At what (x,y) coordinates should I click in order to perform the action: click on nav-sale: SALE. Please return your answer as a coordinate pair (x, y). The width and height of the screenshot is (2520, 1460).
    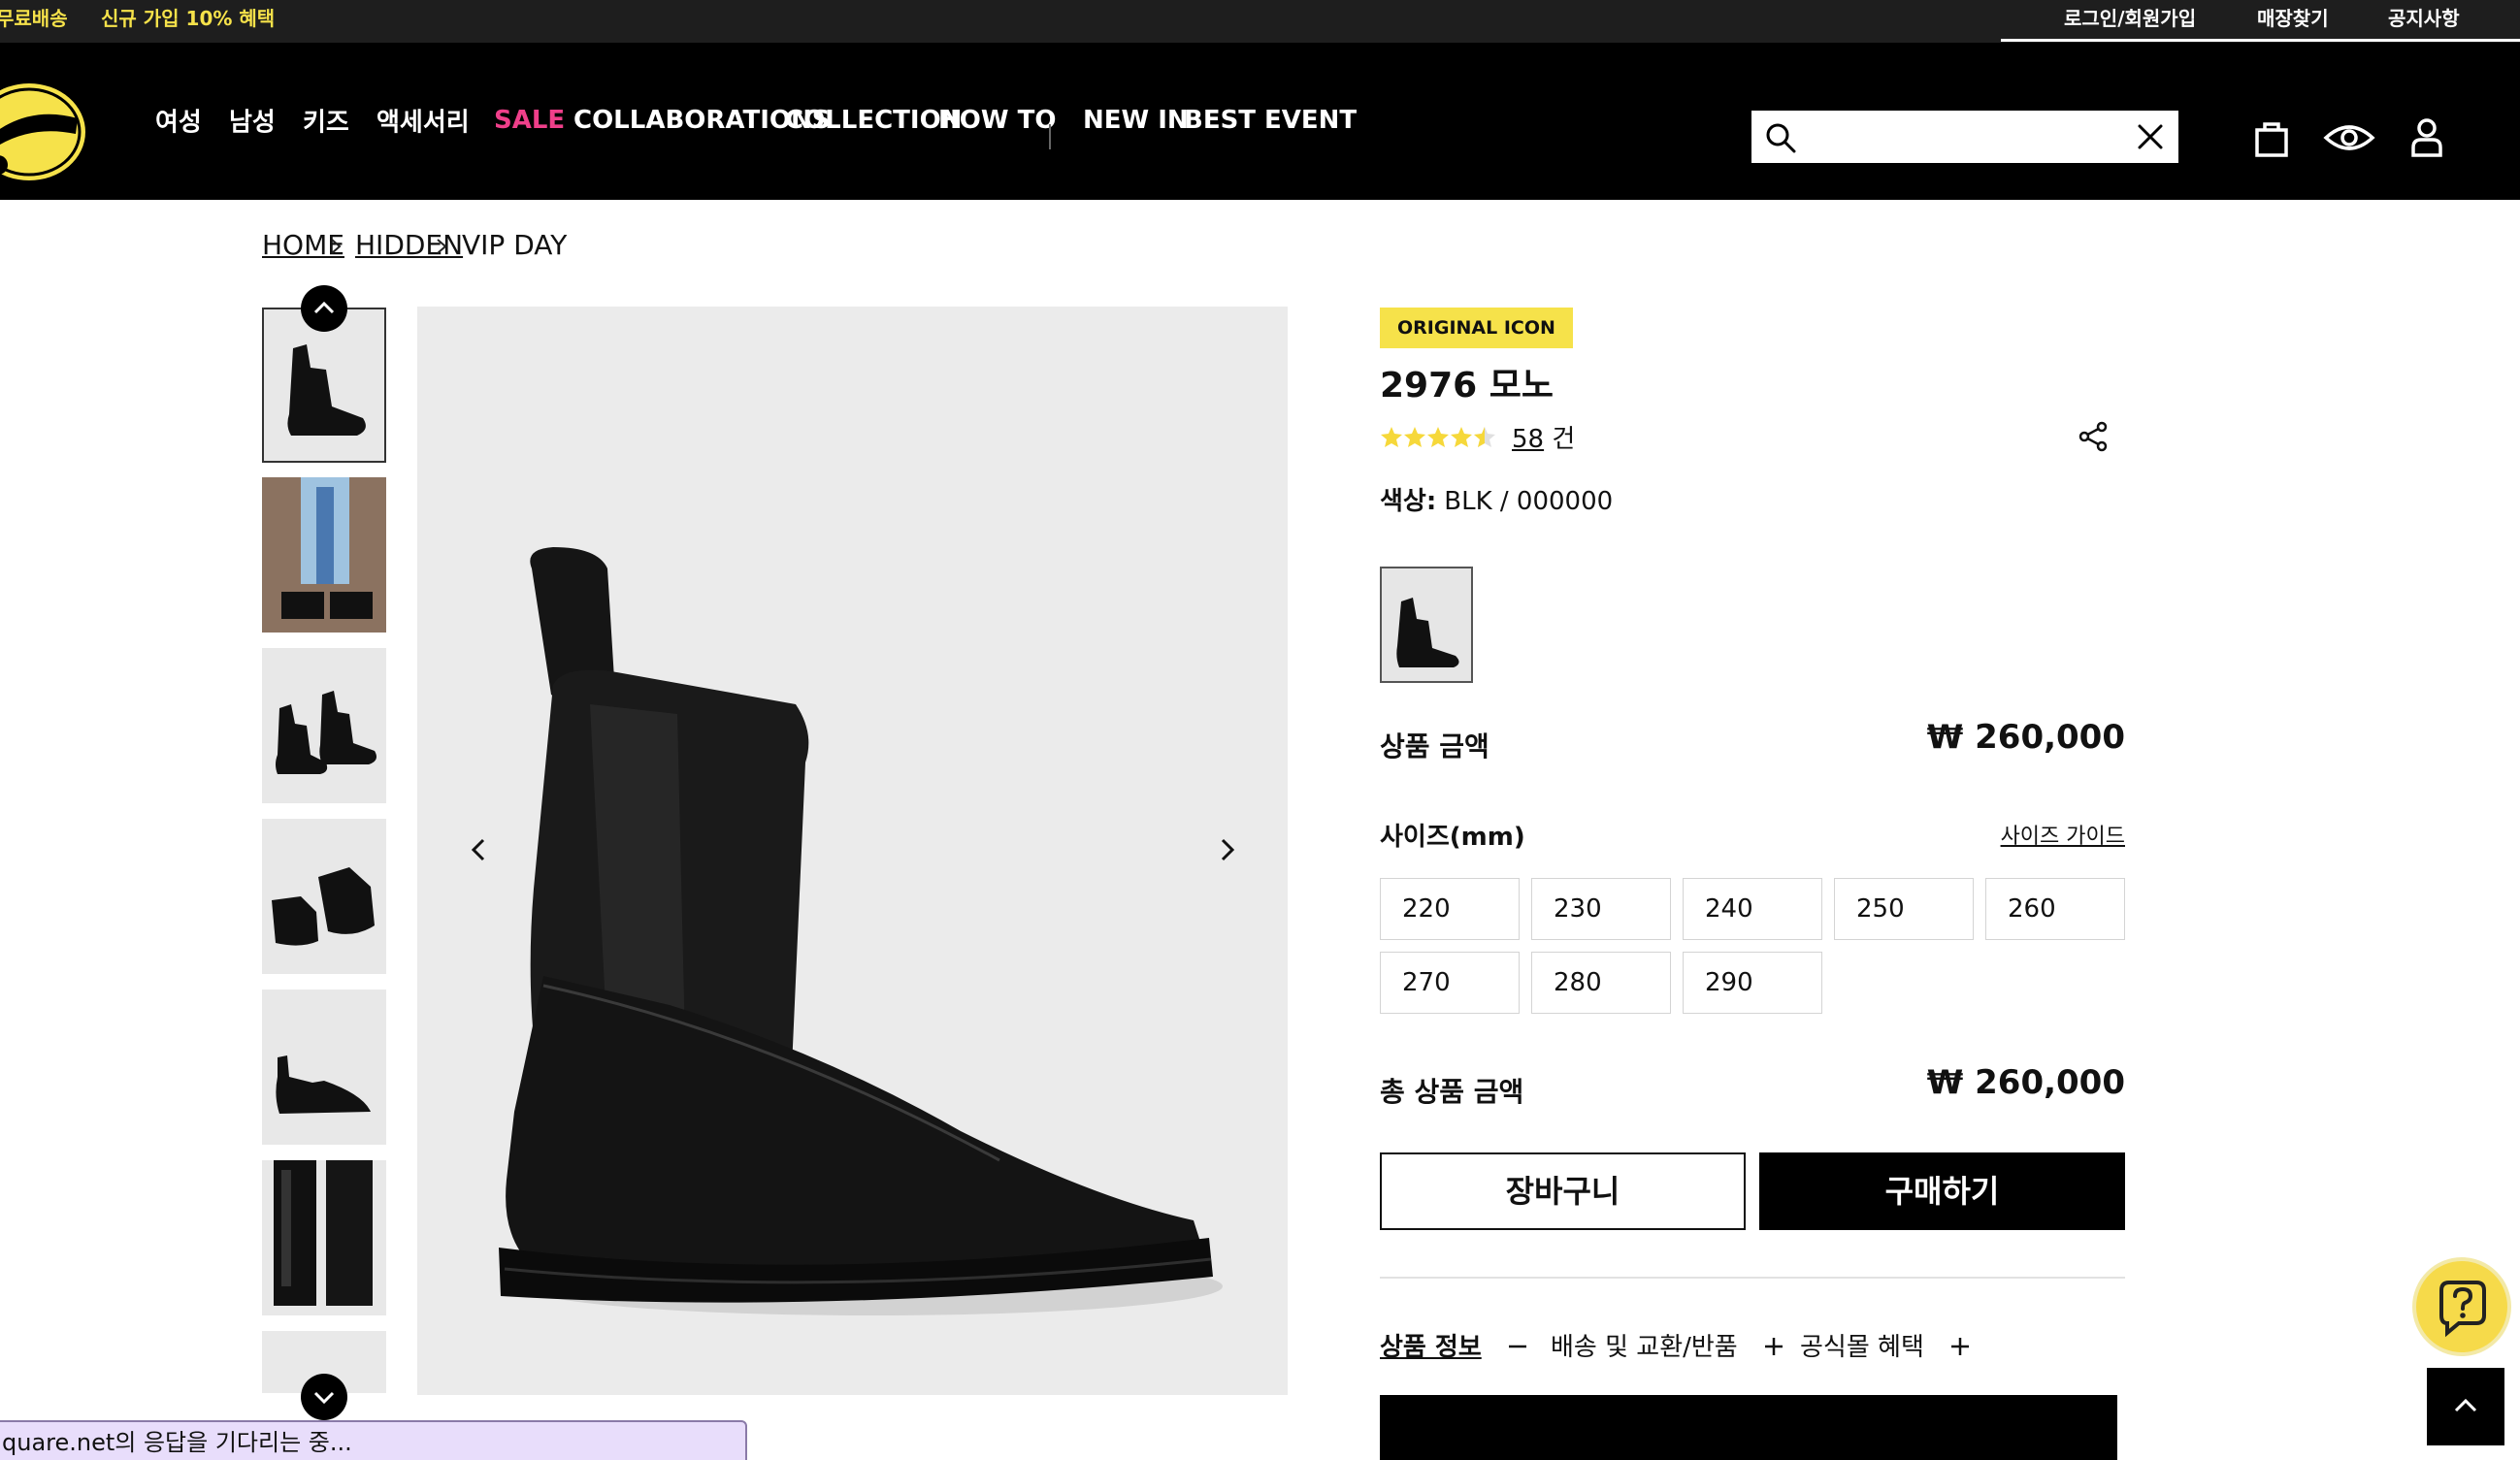
    Looking at the image, I should click on (529, 120).